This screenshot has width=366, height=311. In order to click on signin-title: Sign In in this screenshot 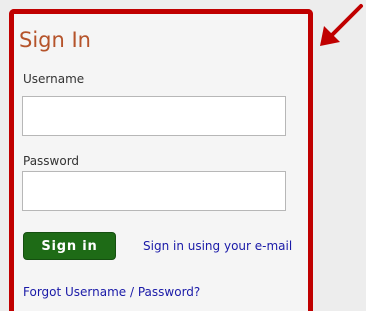, I will do `click(55, 40)`.